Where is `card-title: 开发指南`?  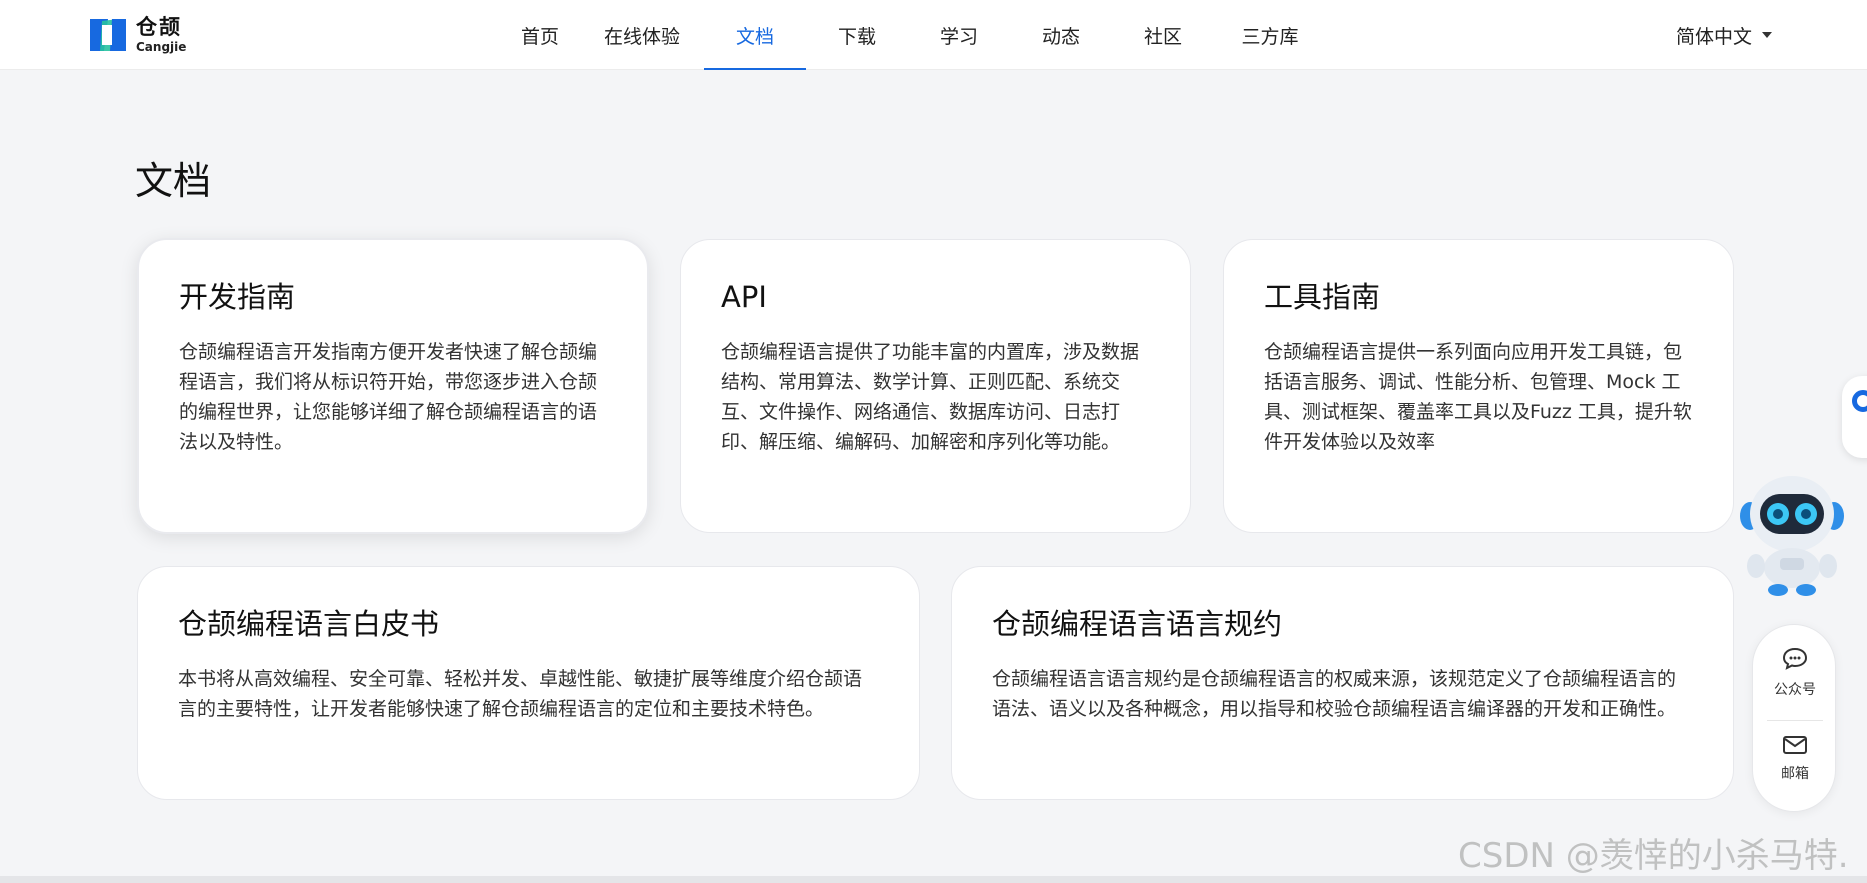 card-title: 开发指南 is located at coordinates (237, 297).